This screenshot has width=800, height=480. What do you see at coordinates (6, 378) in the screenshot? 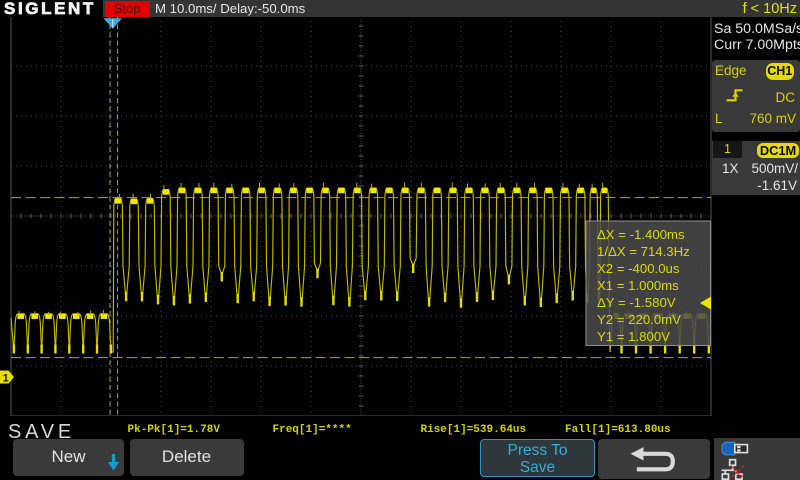
I see `svg-text: 1` at bounding box center [6, 378].